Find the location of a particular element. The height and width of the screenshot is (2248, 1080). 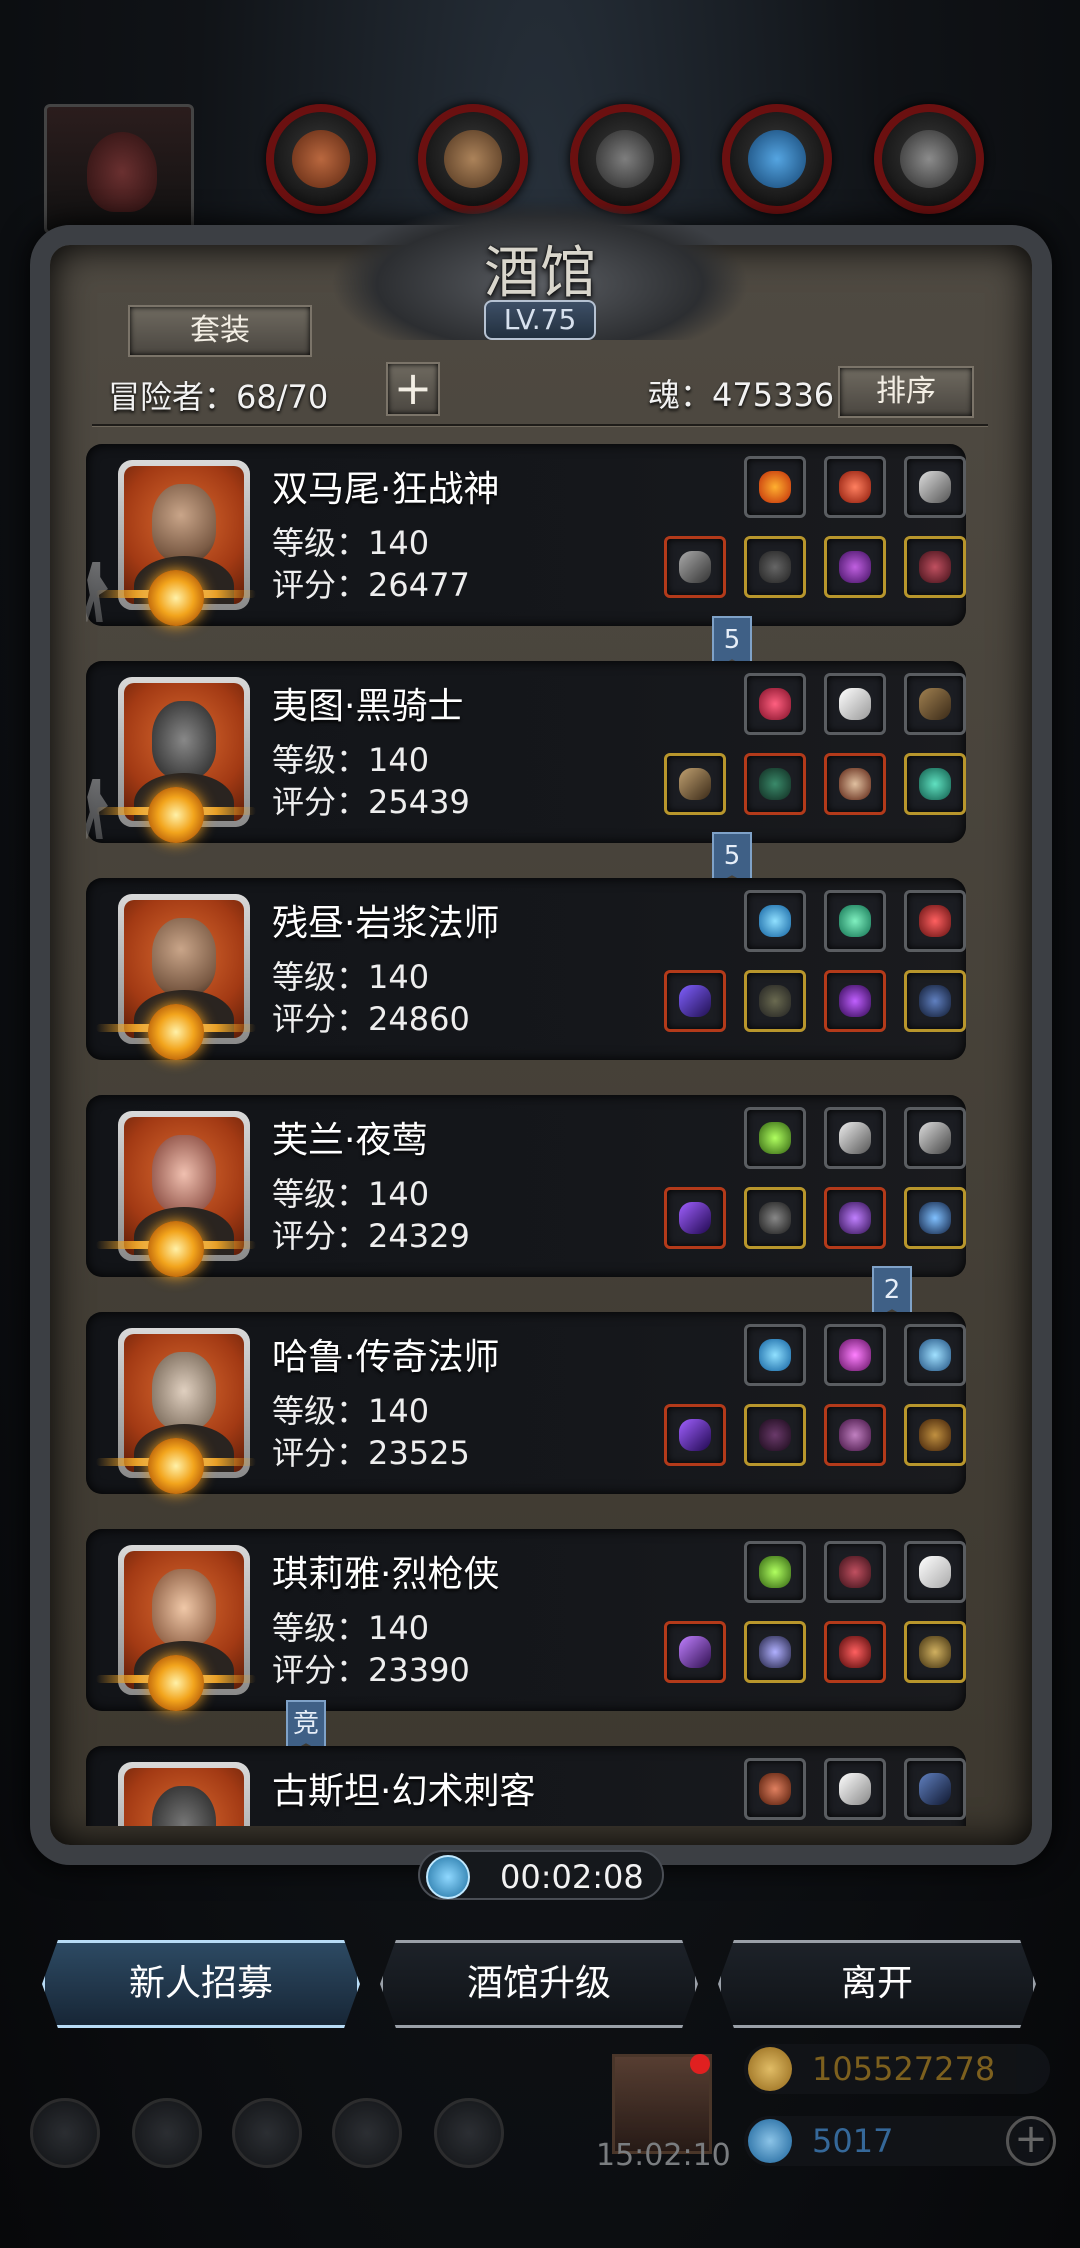

cloak-icon is located at coordinates (775, 1435).